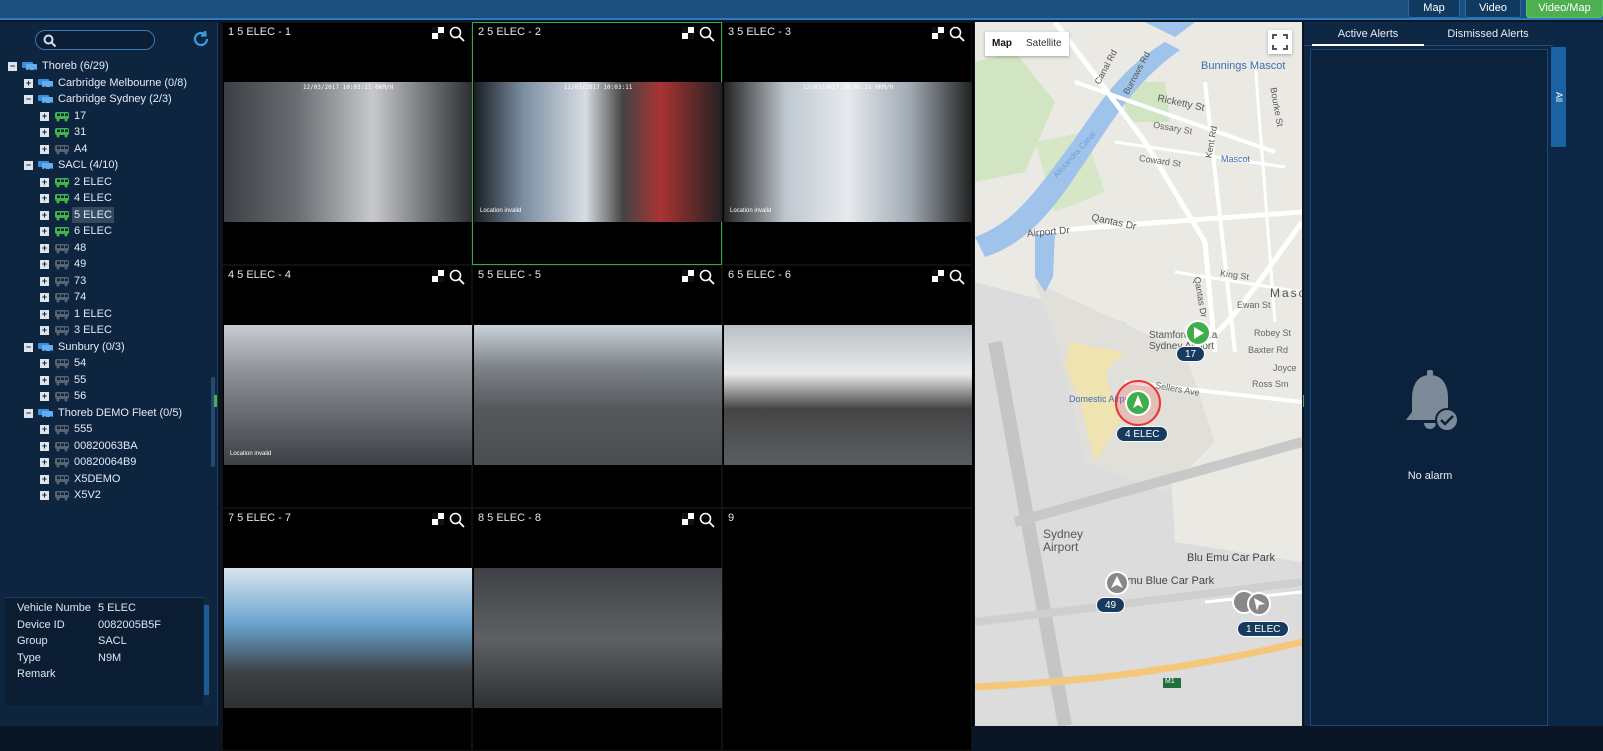  Describe the element at coordinates (1191, 354) in the screenshot. I see `vehicle-marker-label: 17` at that location.